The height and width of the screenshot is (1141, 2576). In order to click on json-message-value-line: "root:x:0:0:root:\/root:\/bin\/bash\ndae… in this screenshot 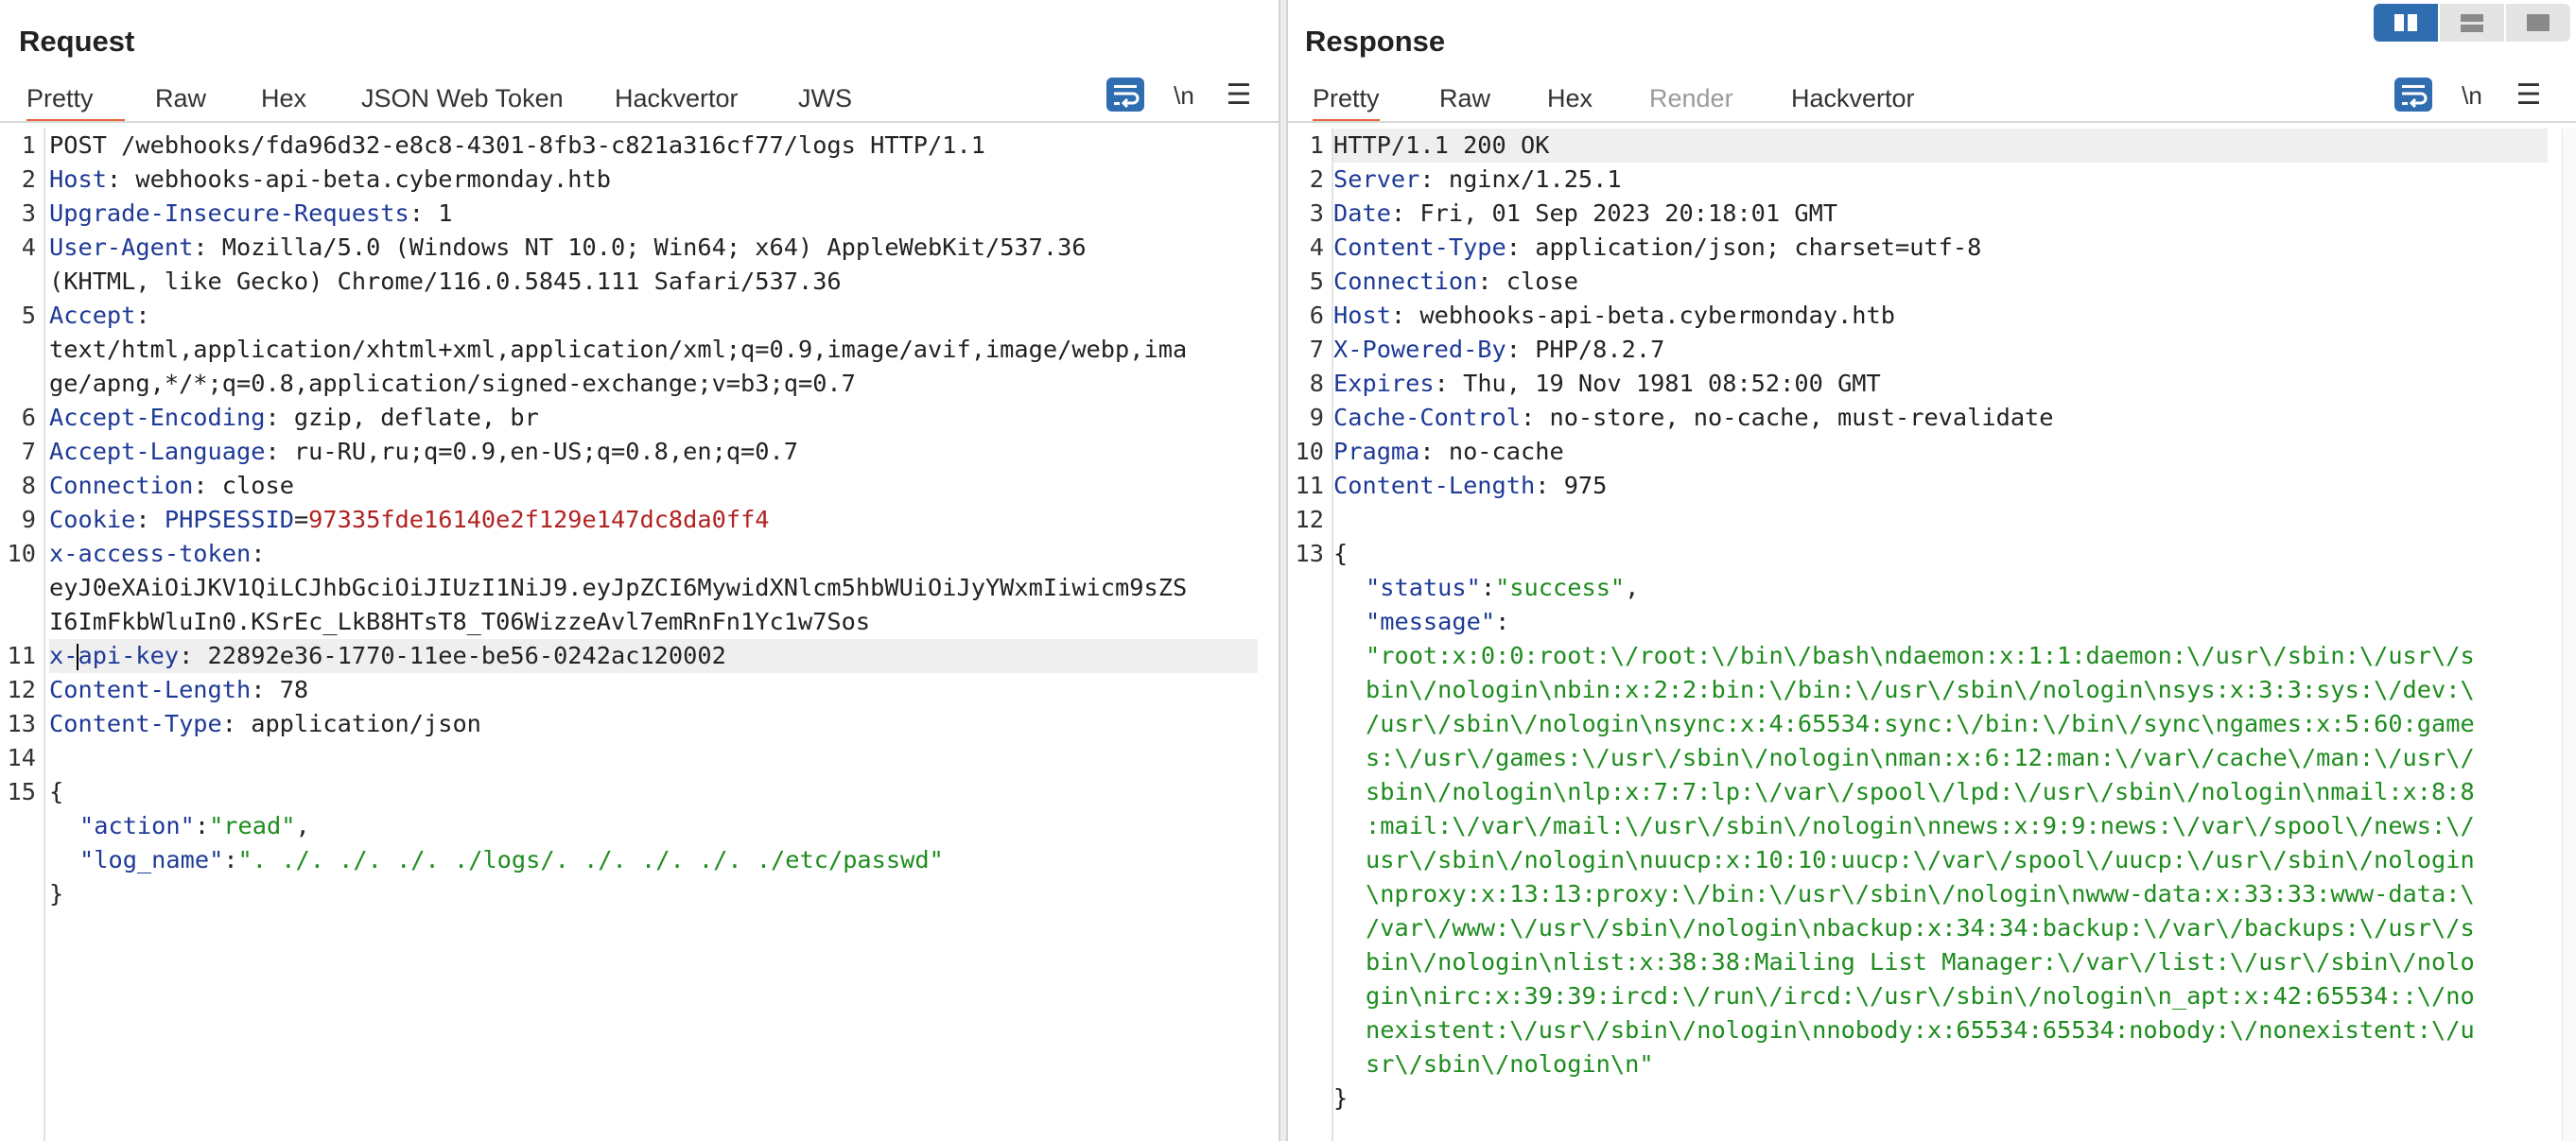, I will do `click(1920, 655)`.